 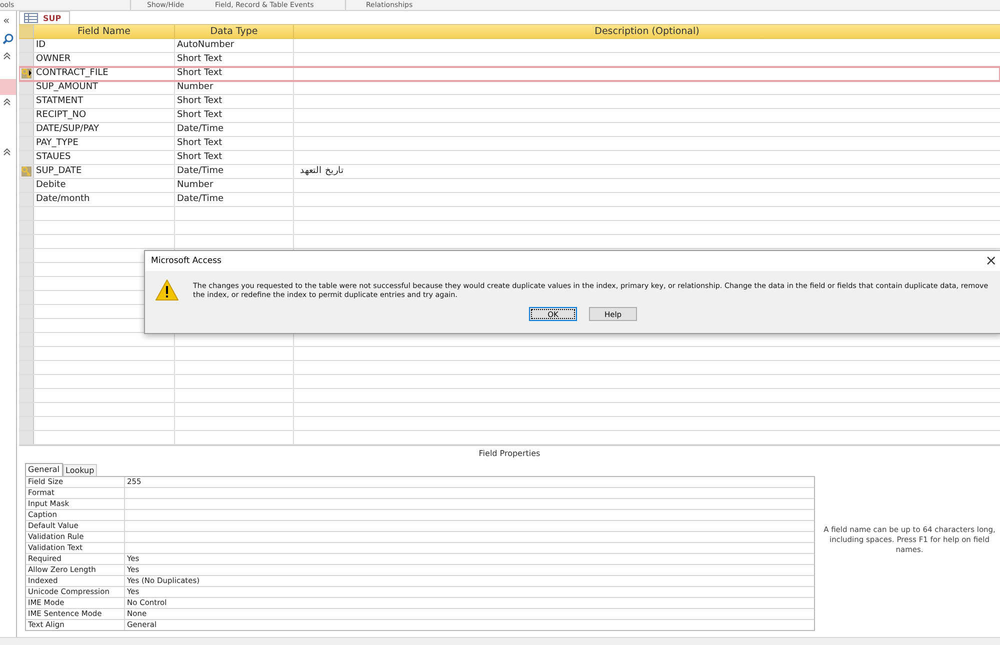 What do you see at coordinates (44, 469) in the screenshot?
I see `properties-tab: General` at bounding box center [44, 469].